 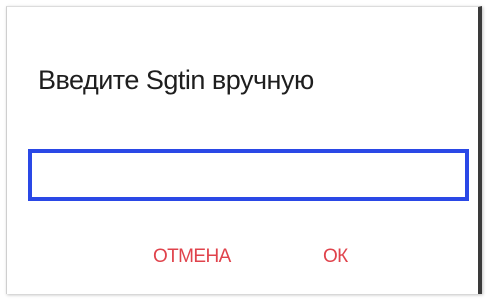 I want to click on ok-button: ОК, so click(x=335, y=257).